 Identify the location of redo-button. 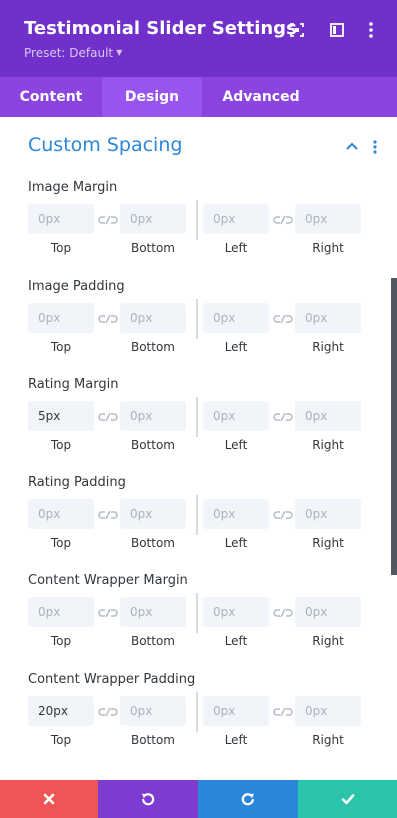
(248, 799).